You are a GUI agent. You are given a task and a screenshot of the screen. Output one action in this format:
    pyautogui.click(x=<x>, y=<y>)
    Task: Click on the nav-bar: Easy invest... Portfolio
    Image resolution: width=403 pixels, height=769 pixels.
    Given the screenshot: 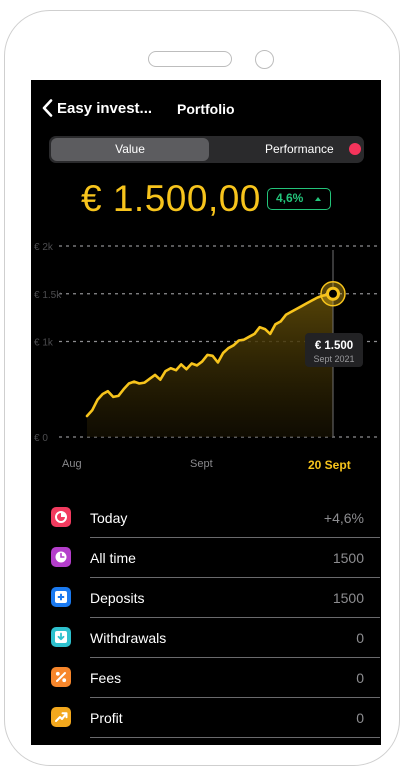 What is the action you would take?
    pyautogui.click(x=206, y=105)
    